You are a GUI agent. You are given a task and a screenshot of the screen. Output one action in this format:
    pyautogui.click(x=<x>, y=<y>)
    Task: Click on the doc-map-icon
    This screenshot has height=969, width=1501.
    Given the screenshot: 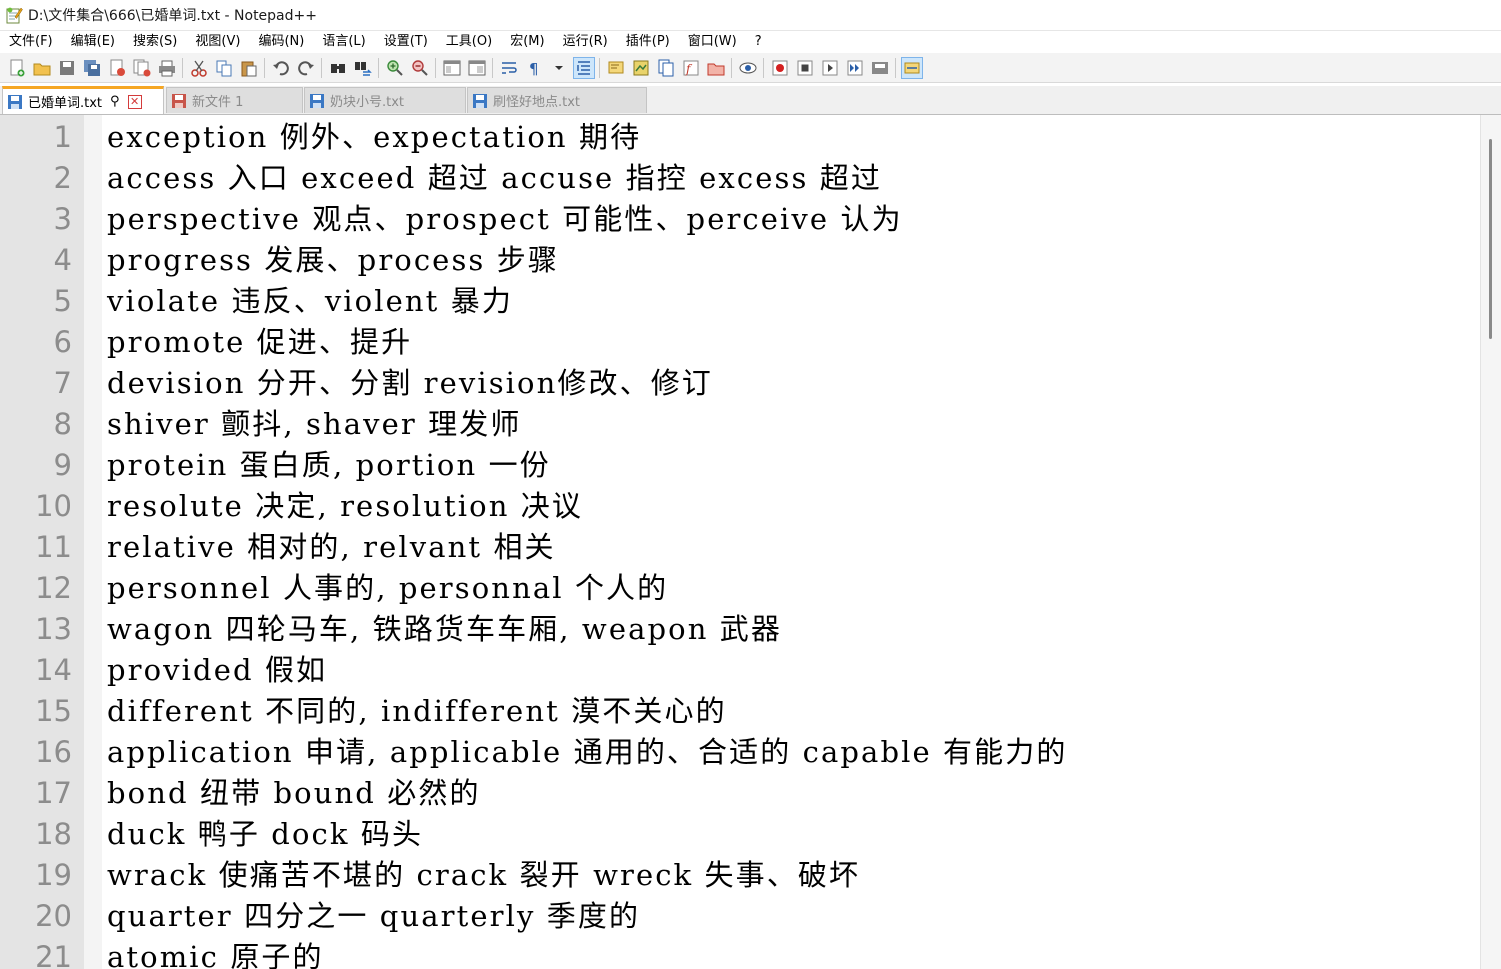 What is the action you would take?
    pyautogui.click(x=641, y=68)
    